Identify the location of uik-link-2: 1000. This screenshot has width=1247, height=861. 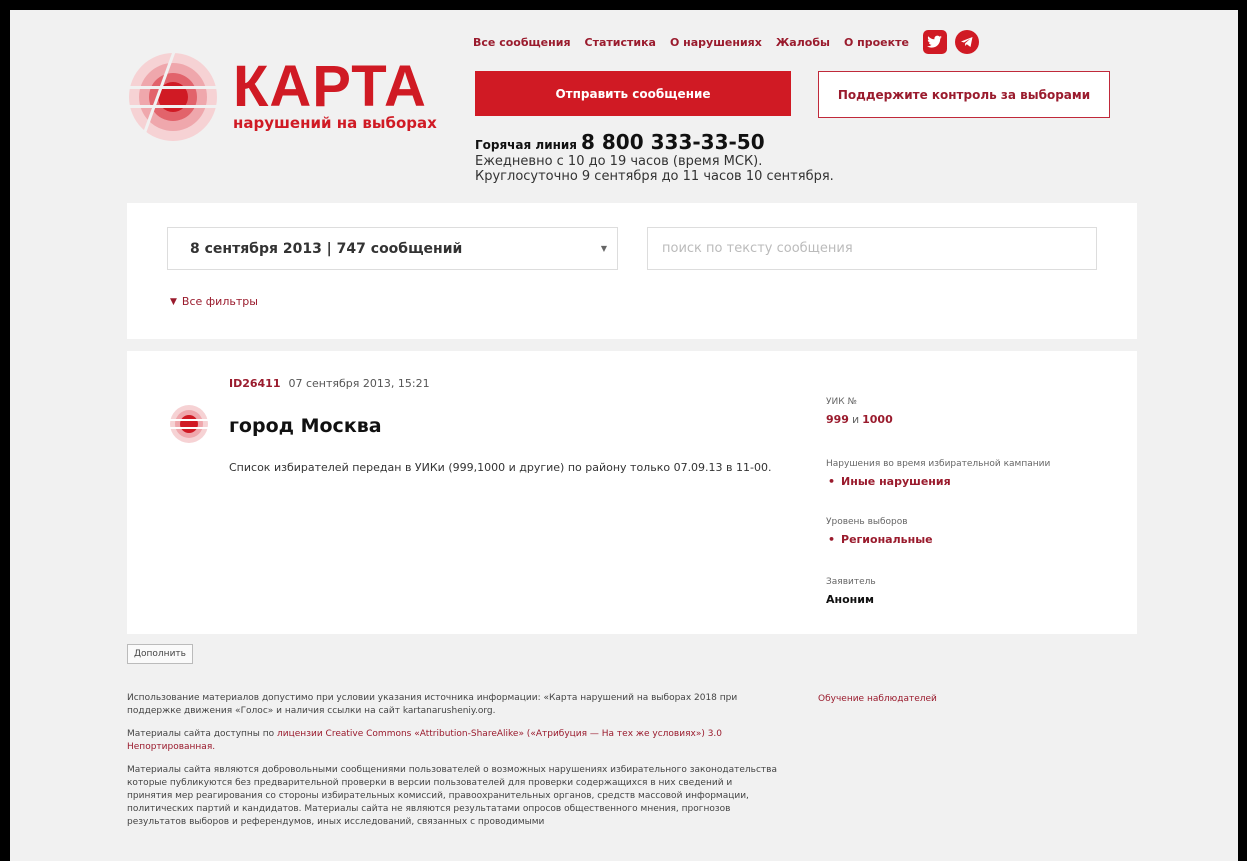
(877, 419).